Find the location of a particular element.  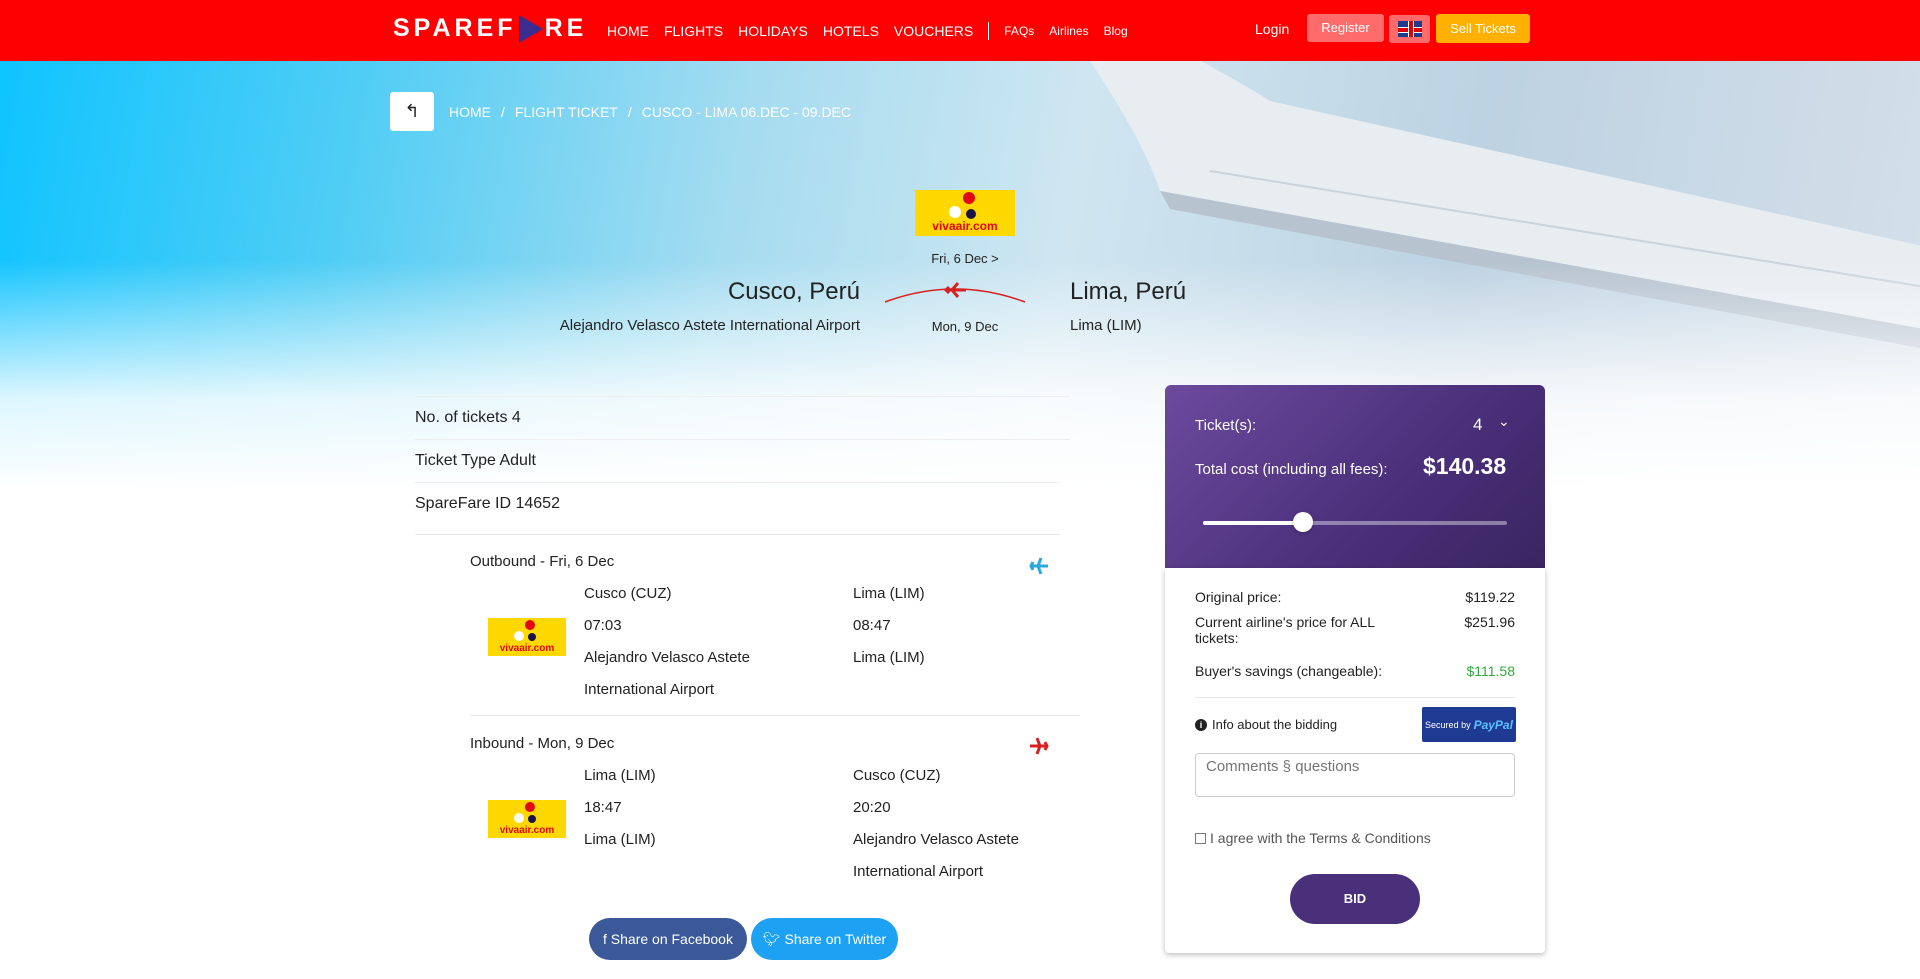

back-arrow-icon: ↰ is located at coordinates (412, 111).